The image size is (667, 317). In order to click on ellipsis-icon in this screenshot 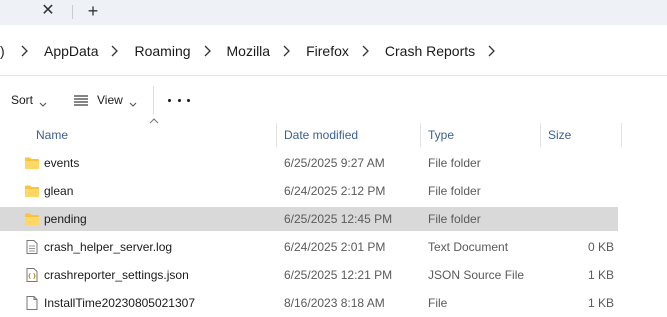, I will do `click(169, 100)`.